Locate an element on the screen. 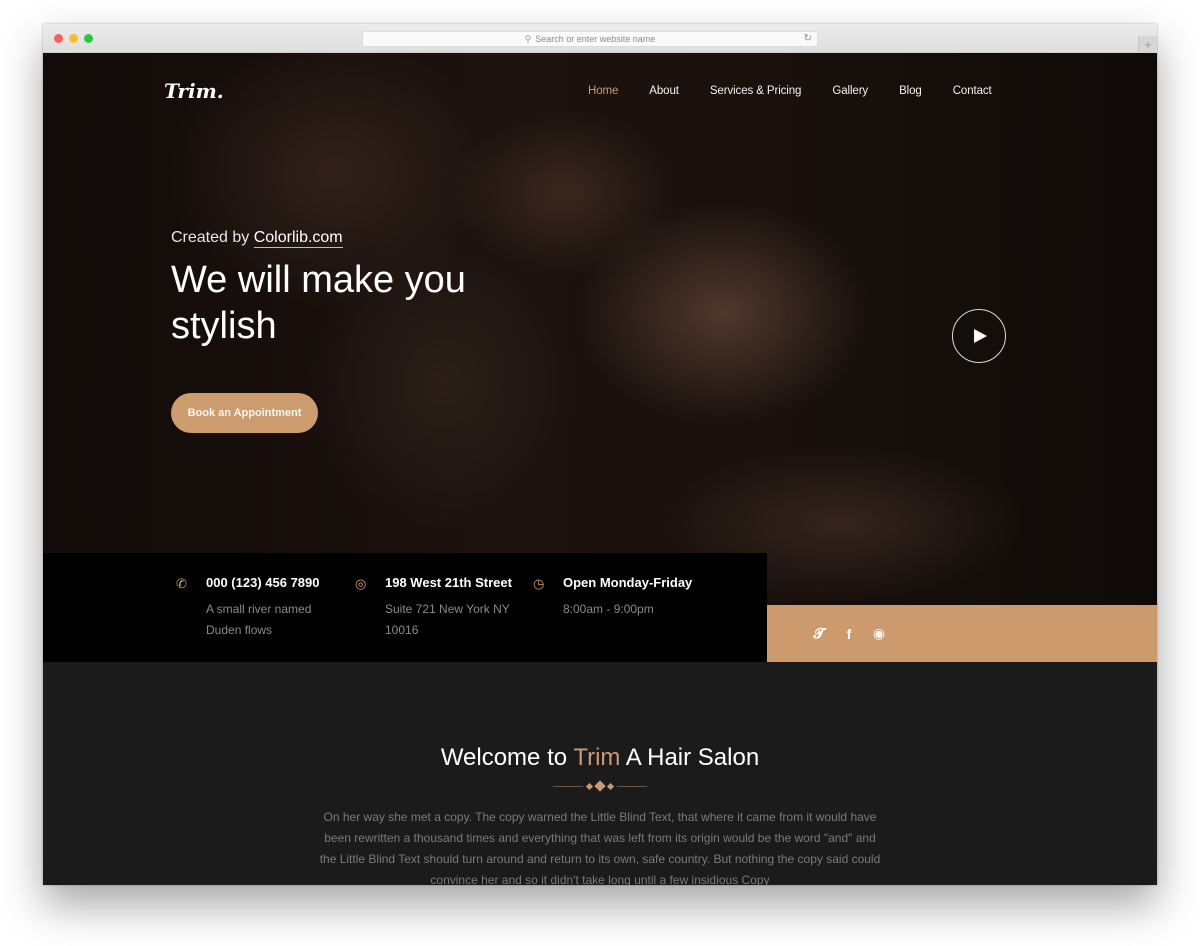 This screenshot has height=946, width=1200. phone-sub-line-2: Duden flows is located at coordinates (239, 630).